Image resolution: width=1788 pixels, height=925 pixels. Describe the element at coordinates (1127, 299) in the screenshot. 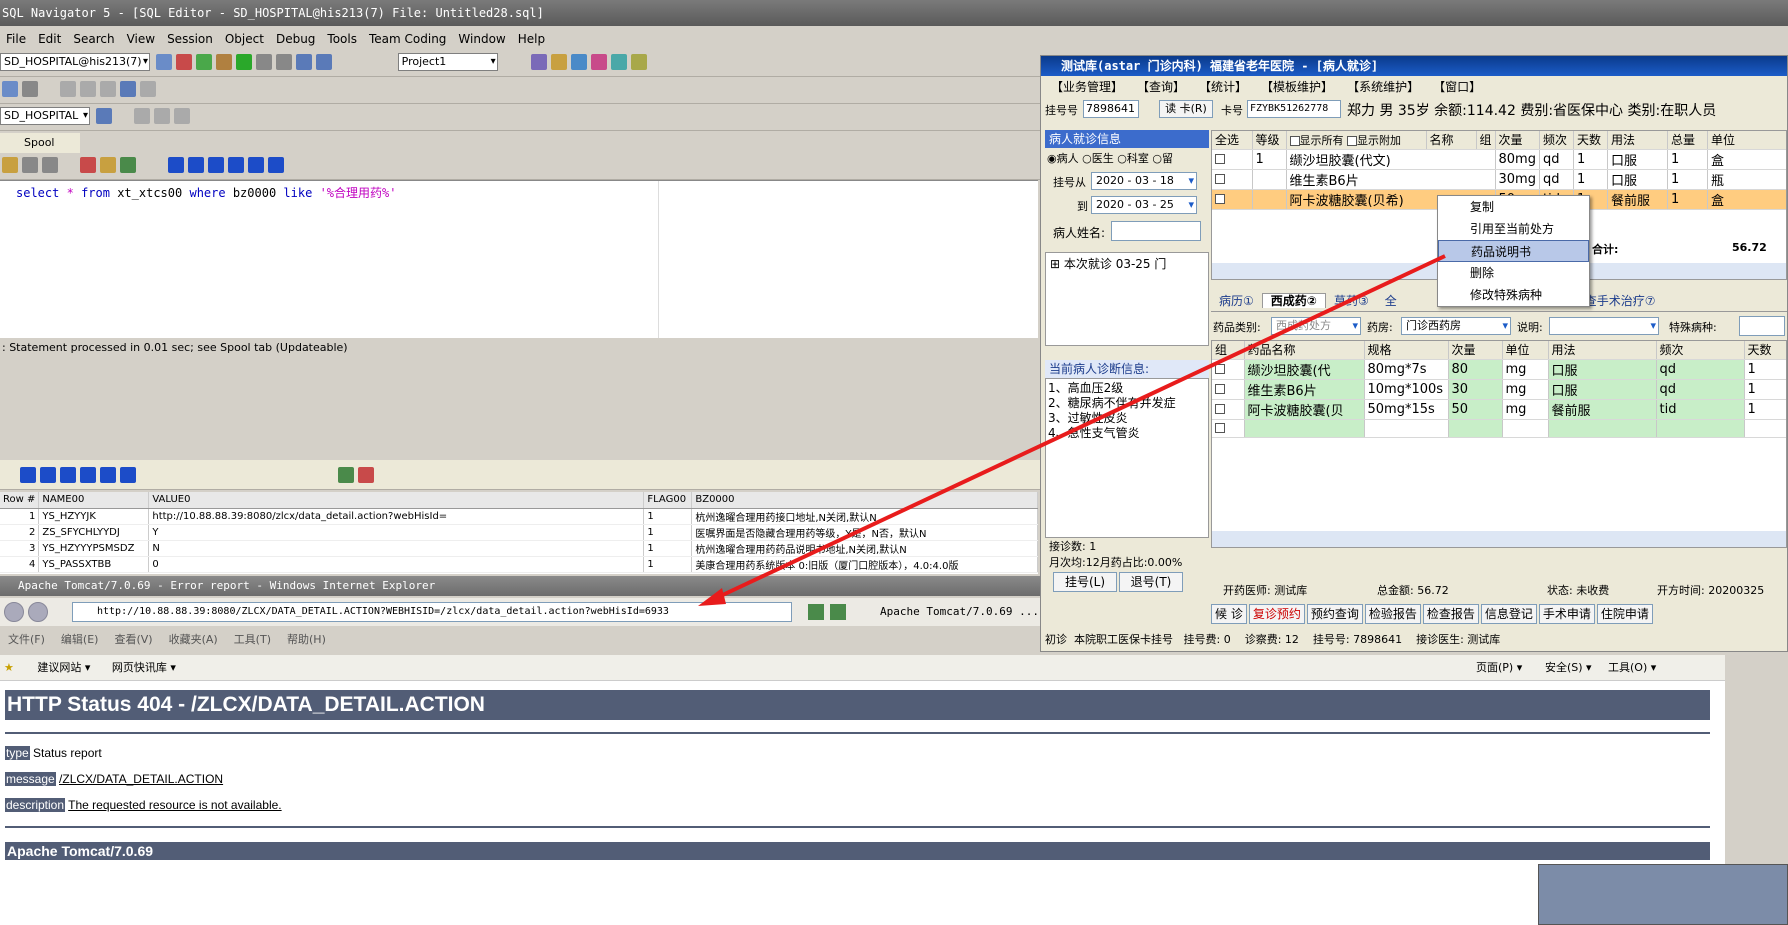

I see `visit-tree: ⊞ 本次就诊 03-25 门` at that location.